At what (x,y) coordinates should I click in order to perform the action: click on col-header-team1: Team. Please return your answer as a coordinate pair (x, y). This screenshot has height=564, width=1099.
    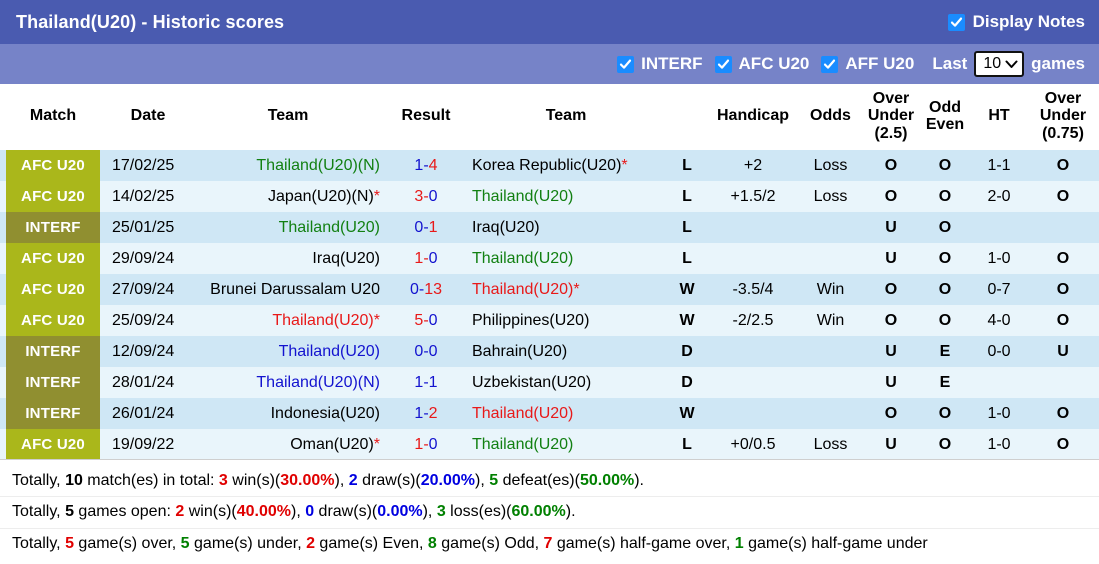
    Looking at the image, I should click on (288, 117).